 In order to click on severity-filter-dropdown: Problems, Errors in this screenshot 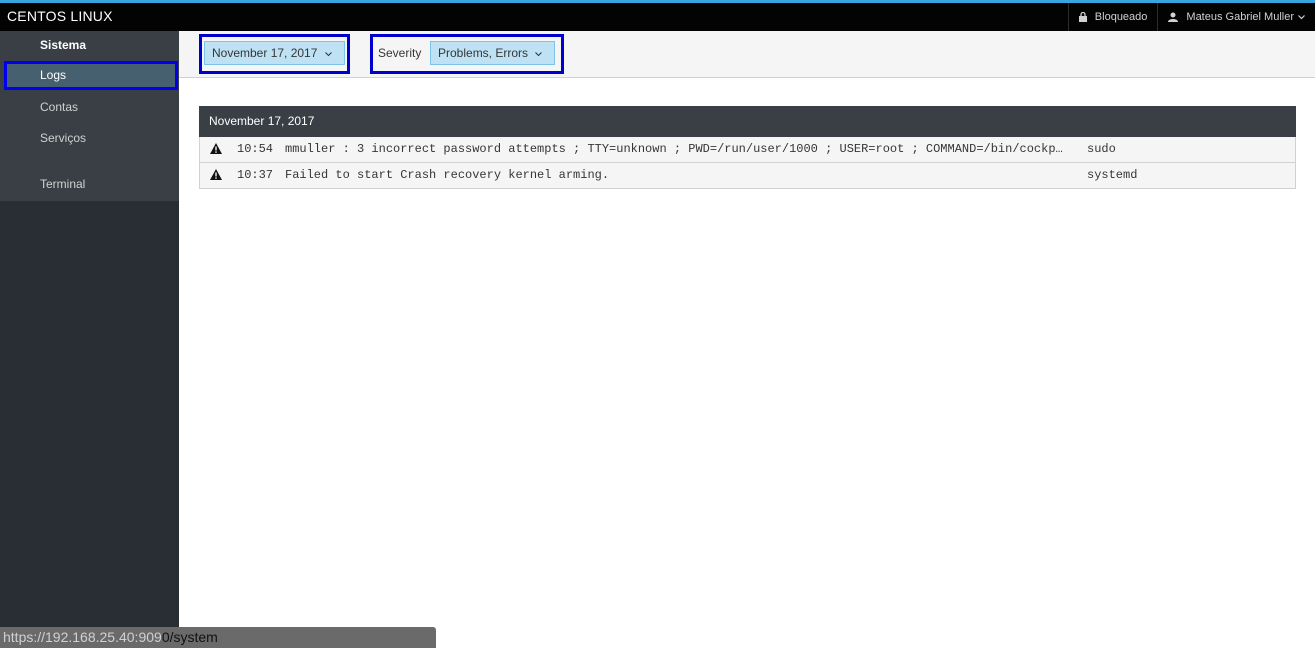, I will do `click(492, 53)`.